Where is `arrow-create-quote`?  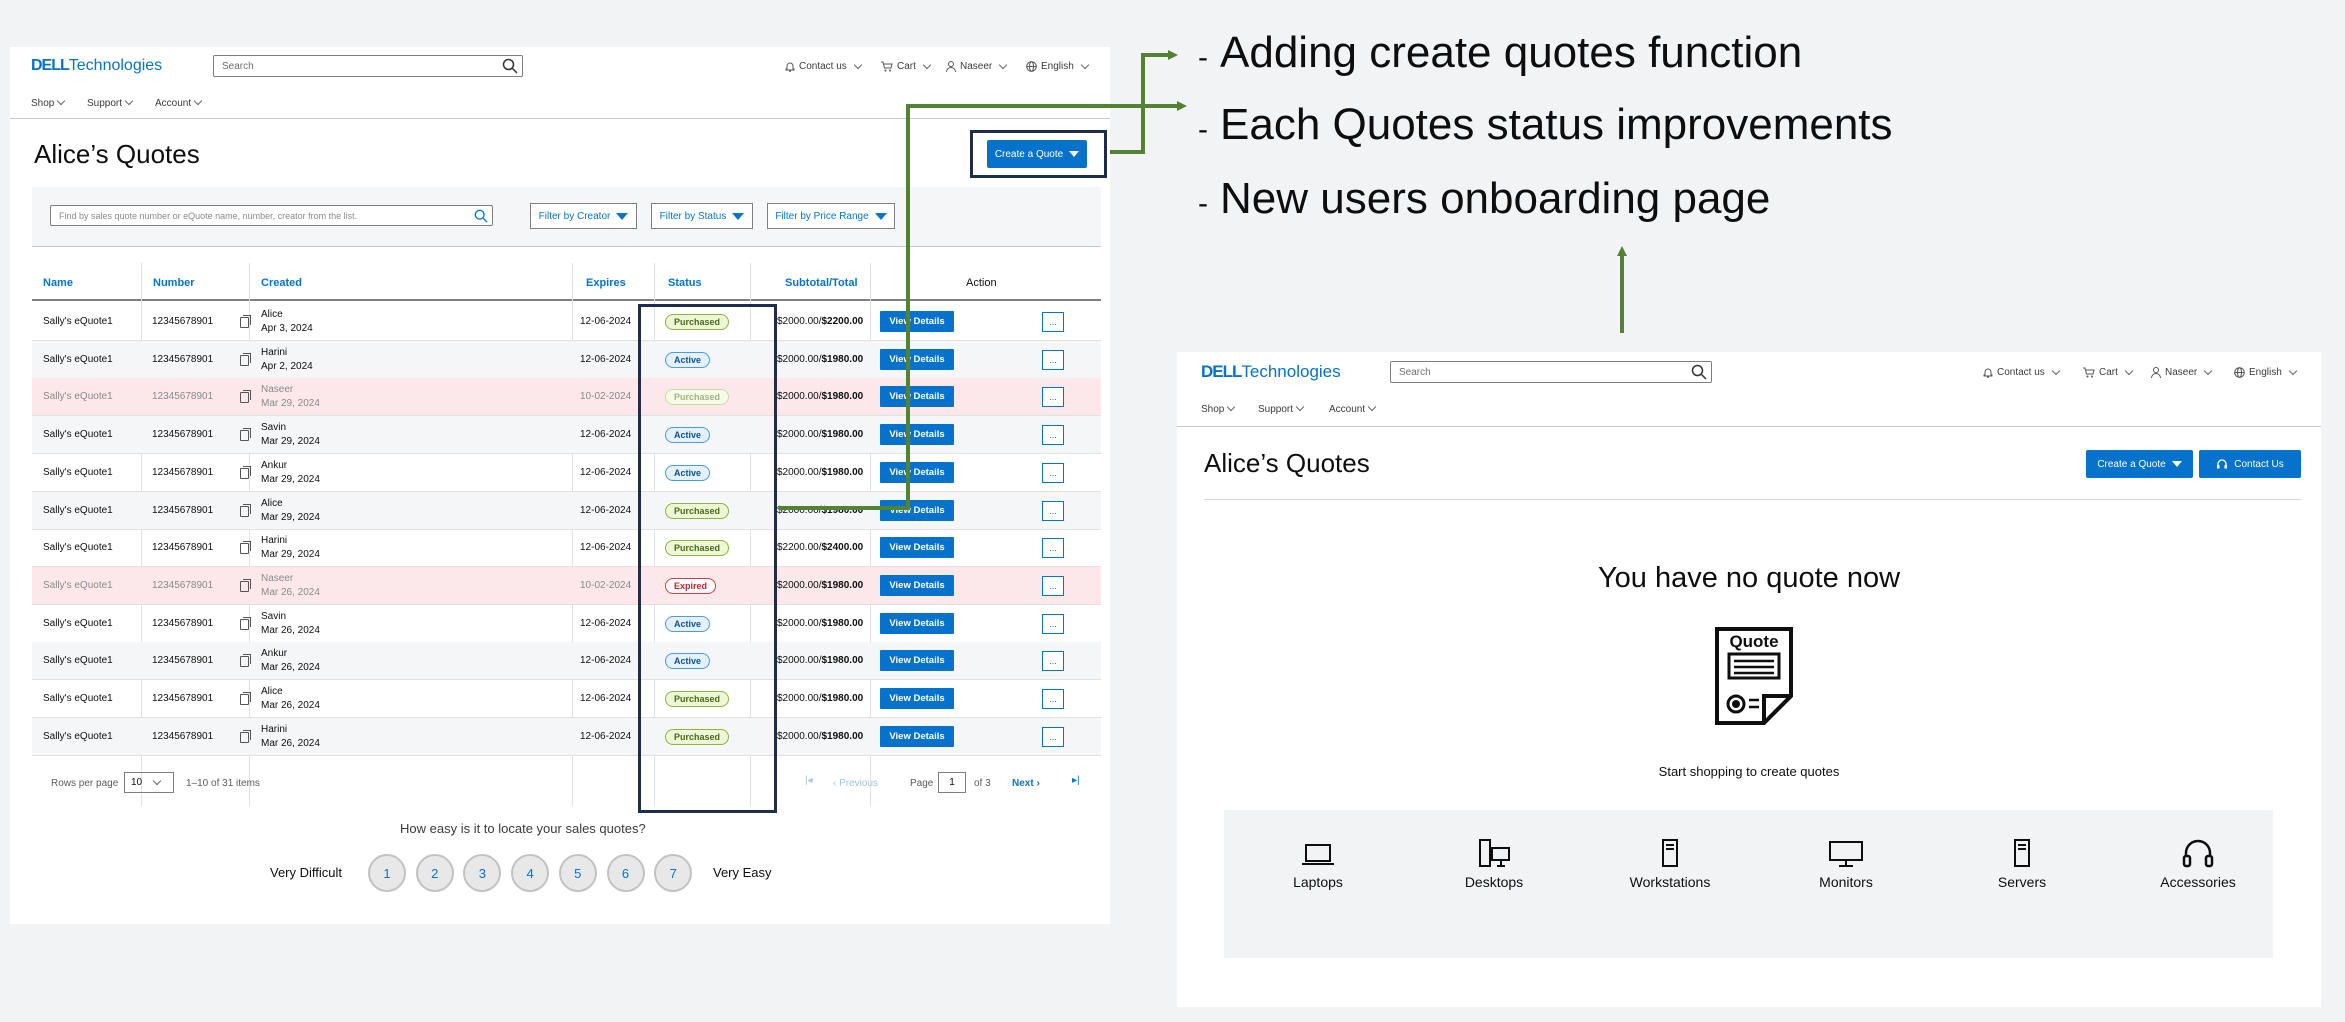
arrow-create-quote is located at coordinates (1144, 102).